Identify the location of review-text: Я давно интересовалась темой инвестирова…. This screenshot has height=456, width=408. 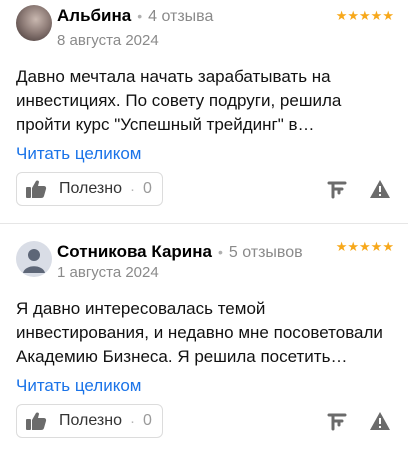
(199, 332).